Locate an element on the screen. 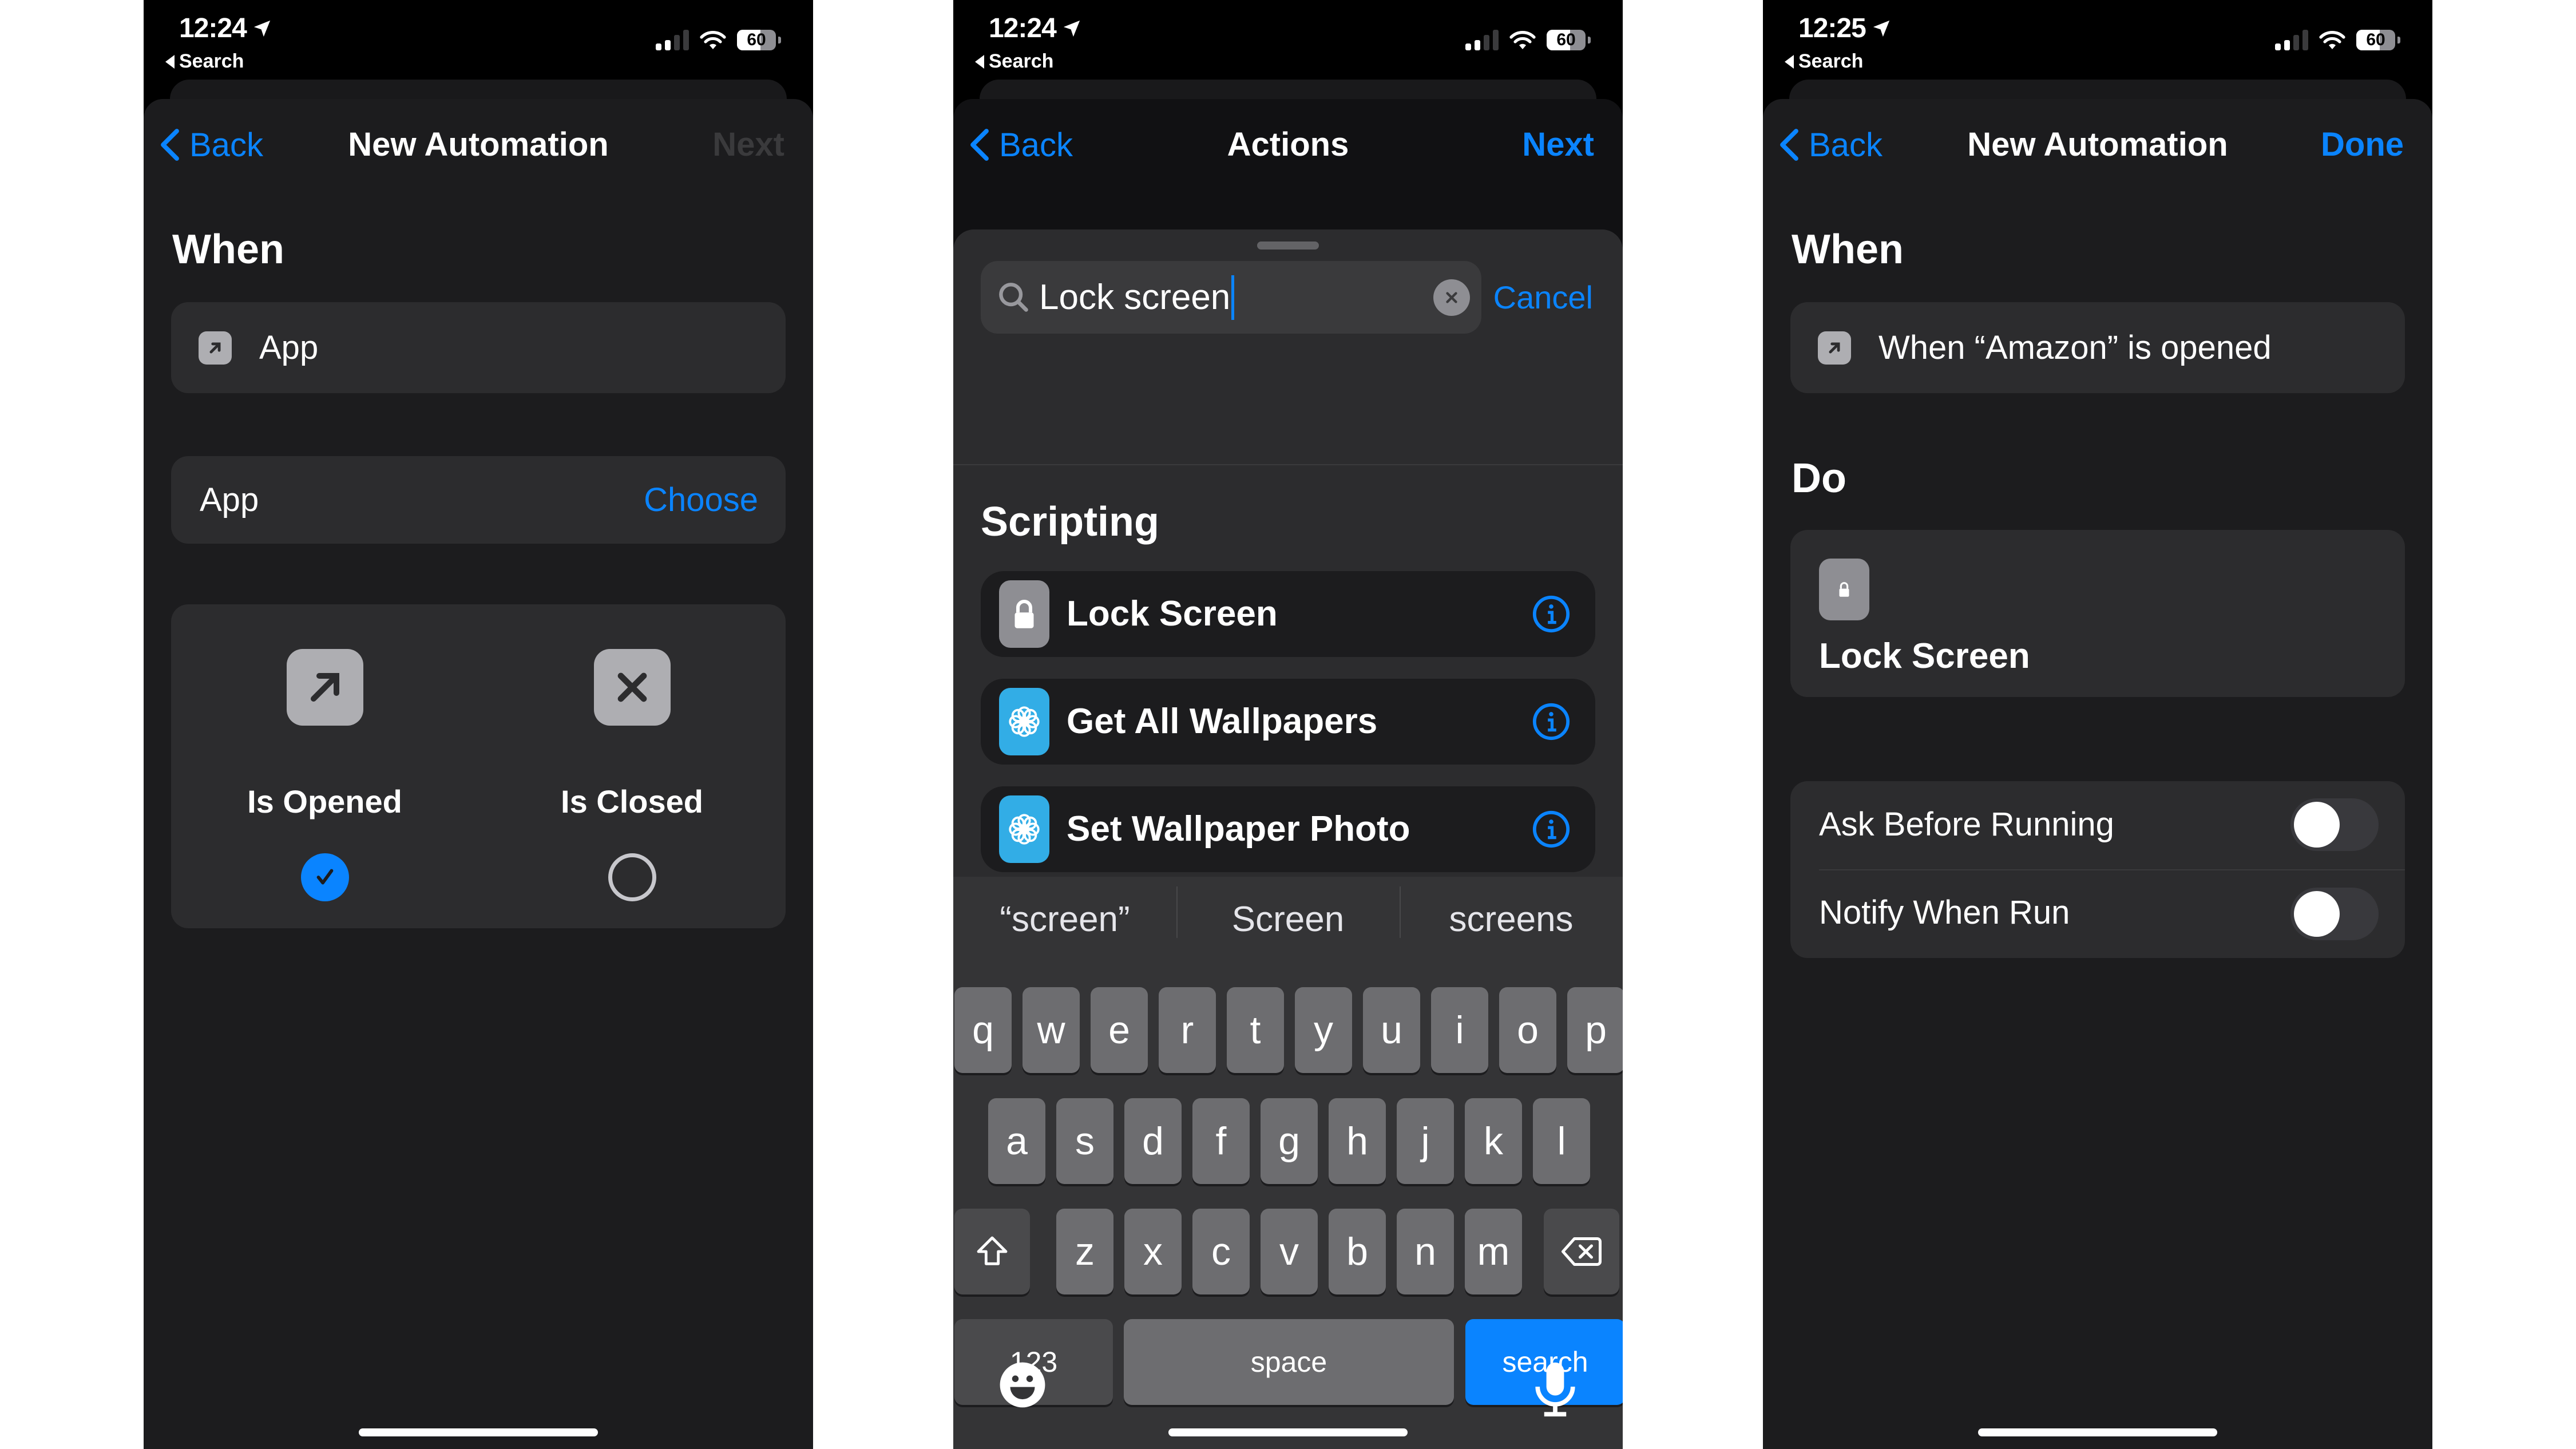 This screenshot has width=2576, height=1449. radio-unselected-icon is located at coordinates (632, 877).